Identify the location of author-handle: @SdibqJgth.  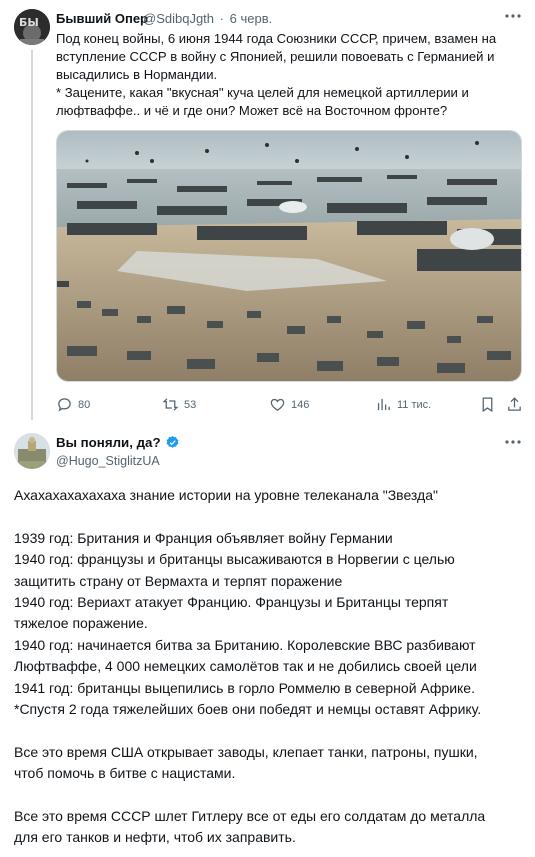
(178, 18).